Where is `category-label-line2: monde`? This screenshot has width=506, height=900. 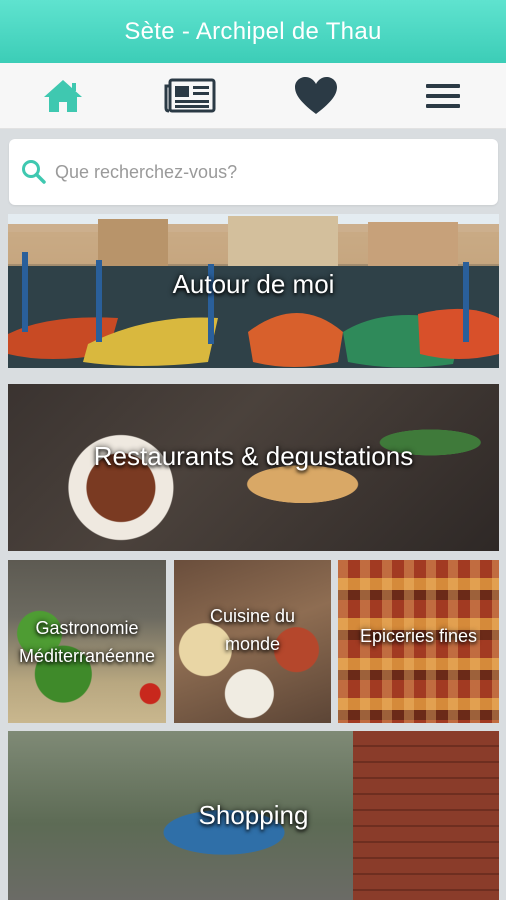
category-label-line2: monde is located at coordinates (252, 643).